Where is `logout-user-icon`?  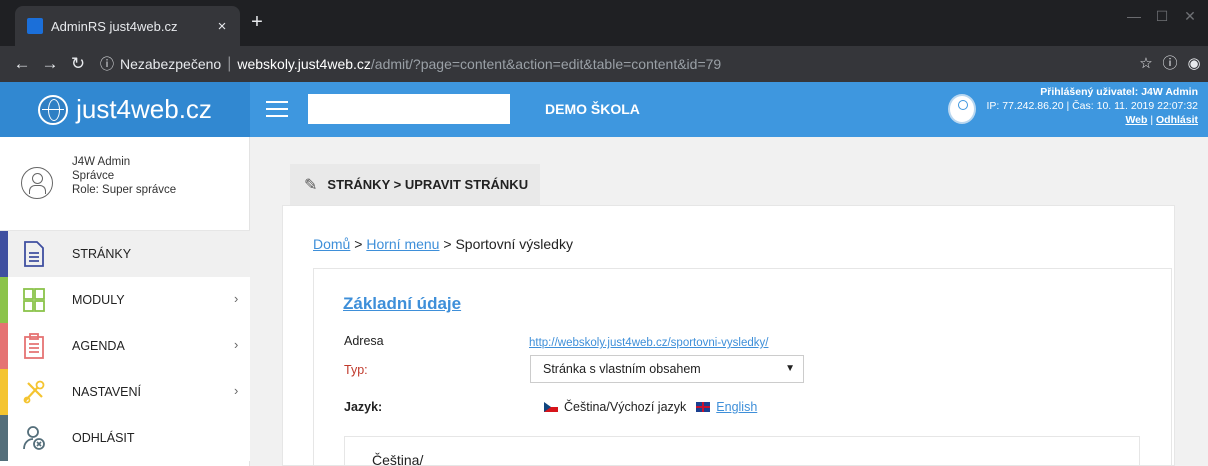
logout-user-icon is located at coordinates (34, 438).